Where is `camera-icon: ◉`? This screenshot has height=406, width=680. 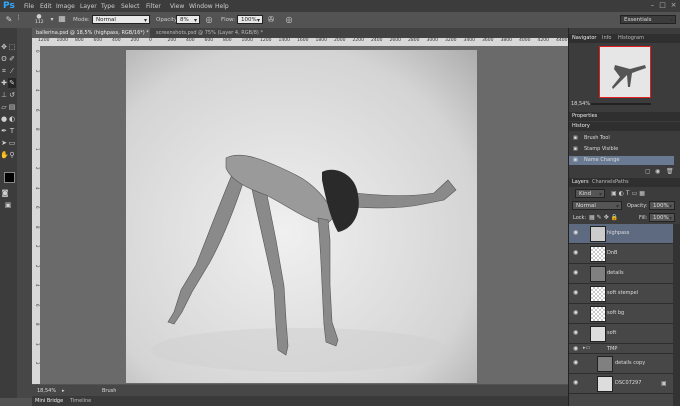 camera-icon: ◉ is located at coordinates (657, 171).